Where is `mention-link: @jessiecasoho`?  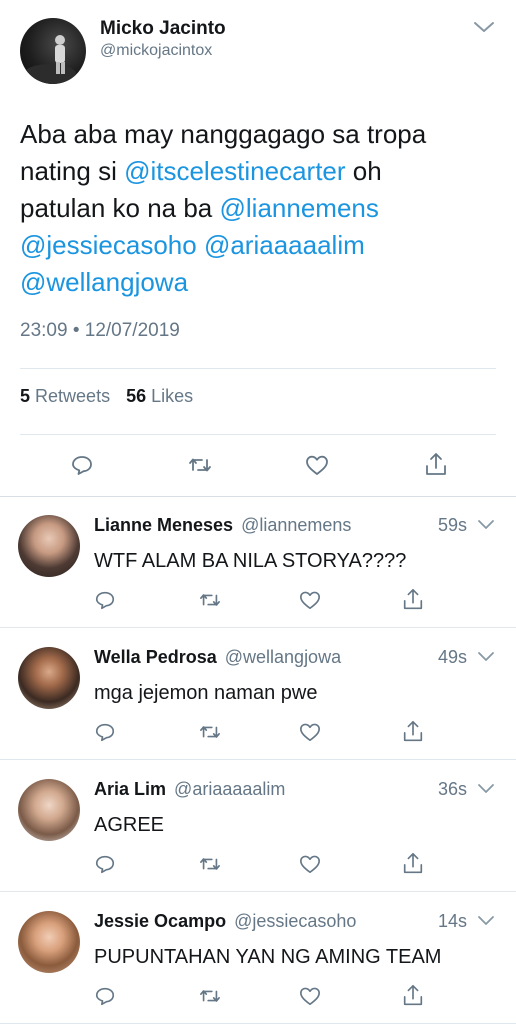
mention-link: @jessiecasoho is located at coordinates (108, 245).